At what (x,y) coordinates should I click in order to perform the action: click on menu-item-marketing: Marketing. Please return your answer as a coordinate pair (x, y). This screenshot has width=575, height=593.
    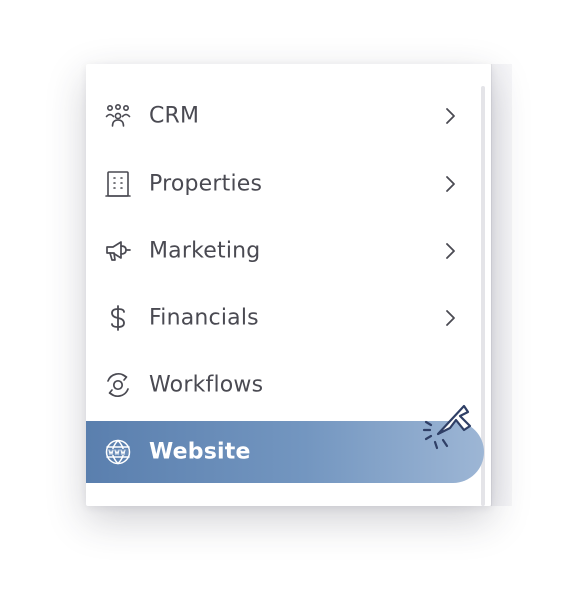
    Looking at the image, I should click on (278, 251).